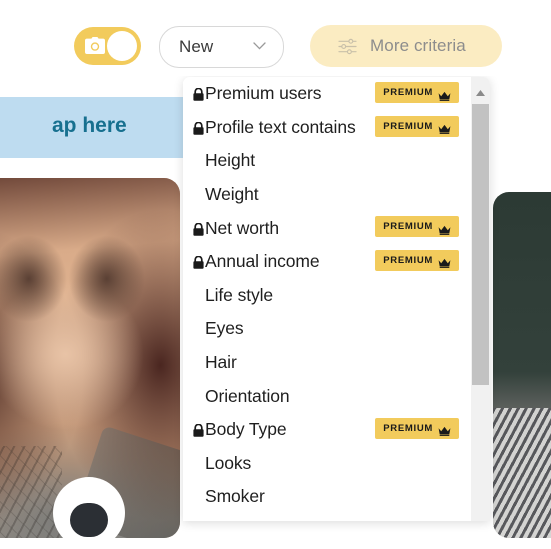 The image size is (551, 549). Describe the element at coordinates (522, 473) in the screenshot. I see `striped-fabric-detail` at that location.